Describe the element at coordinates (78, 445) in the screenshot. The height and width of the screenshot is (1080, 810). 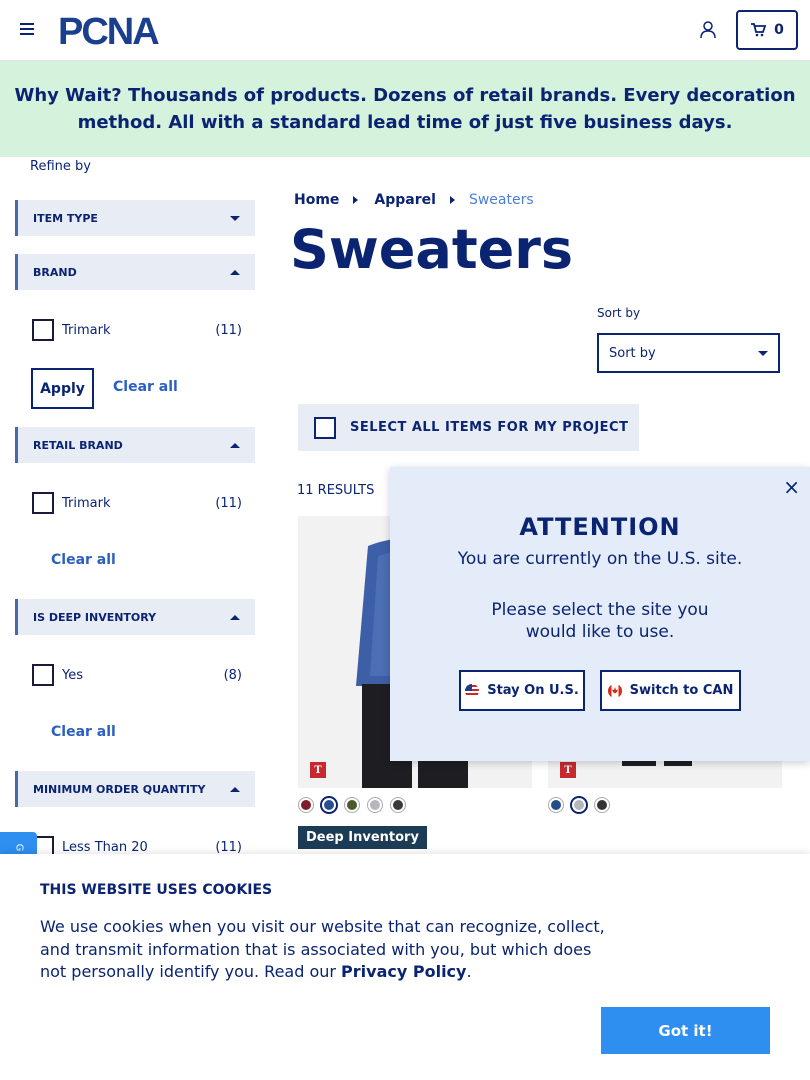
I see `facet-title: RETAIL BRAND` at that location.